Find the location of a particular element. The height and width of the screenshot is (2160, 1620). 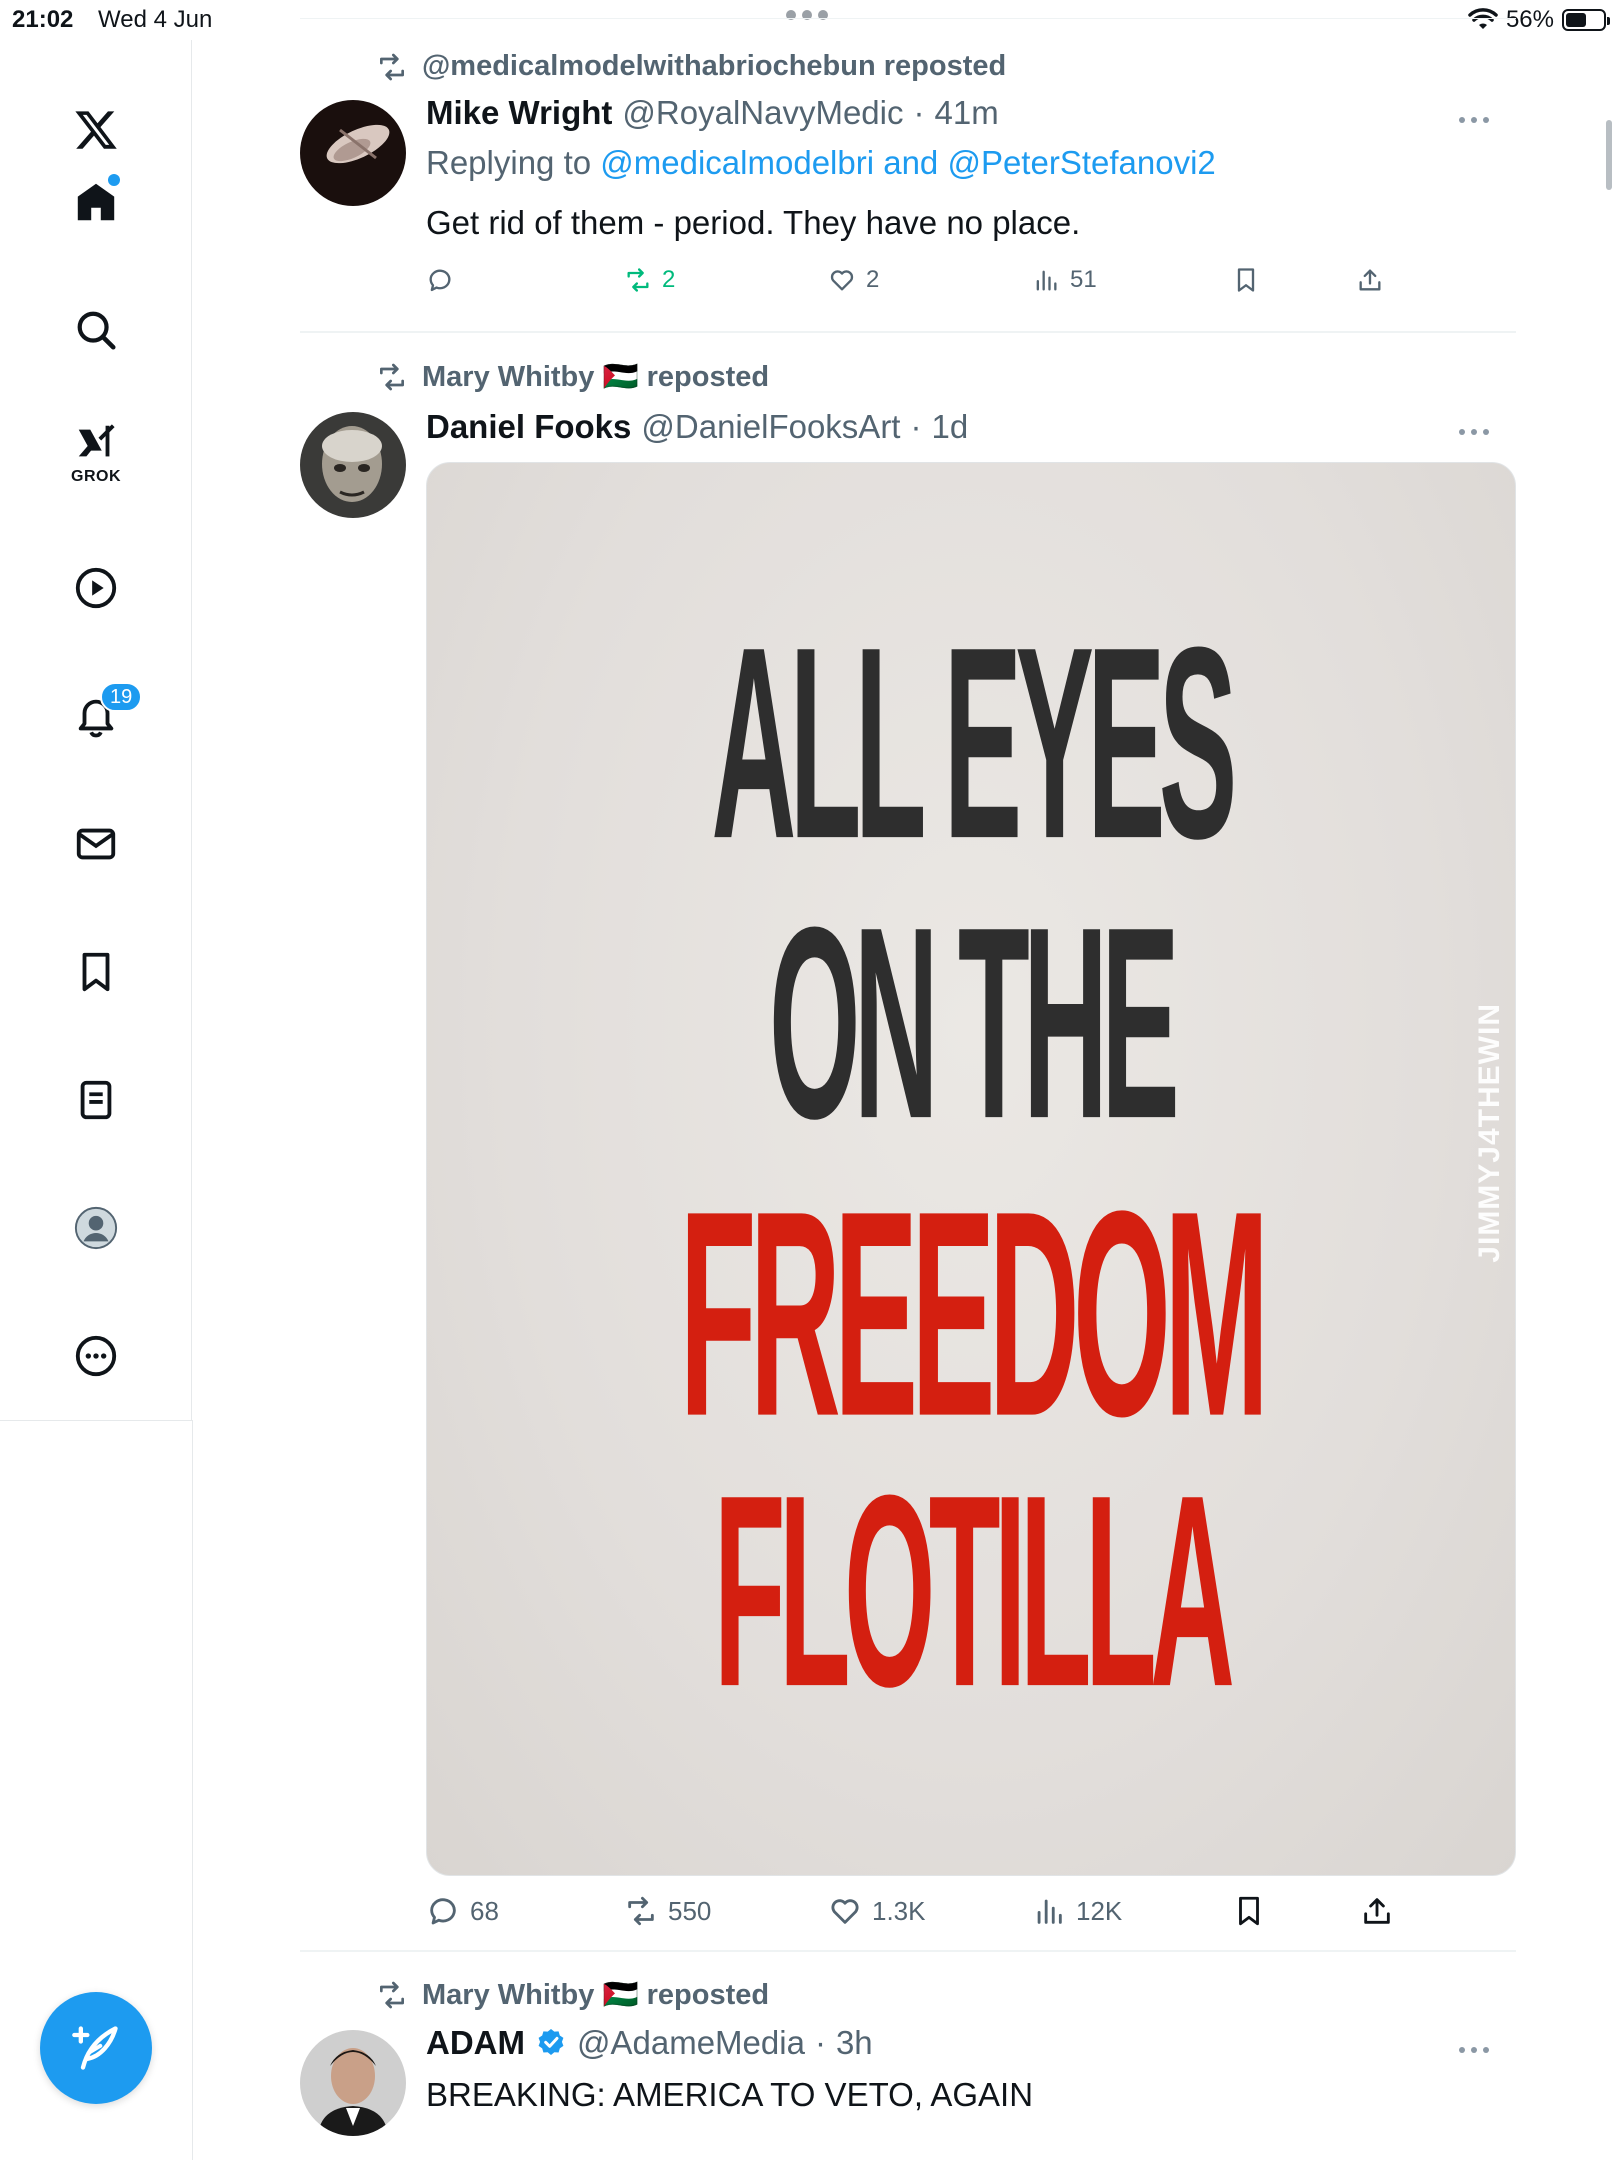

new-posts-dot is located at coordinates (114, 180).